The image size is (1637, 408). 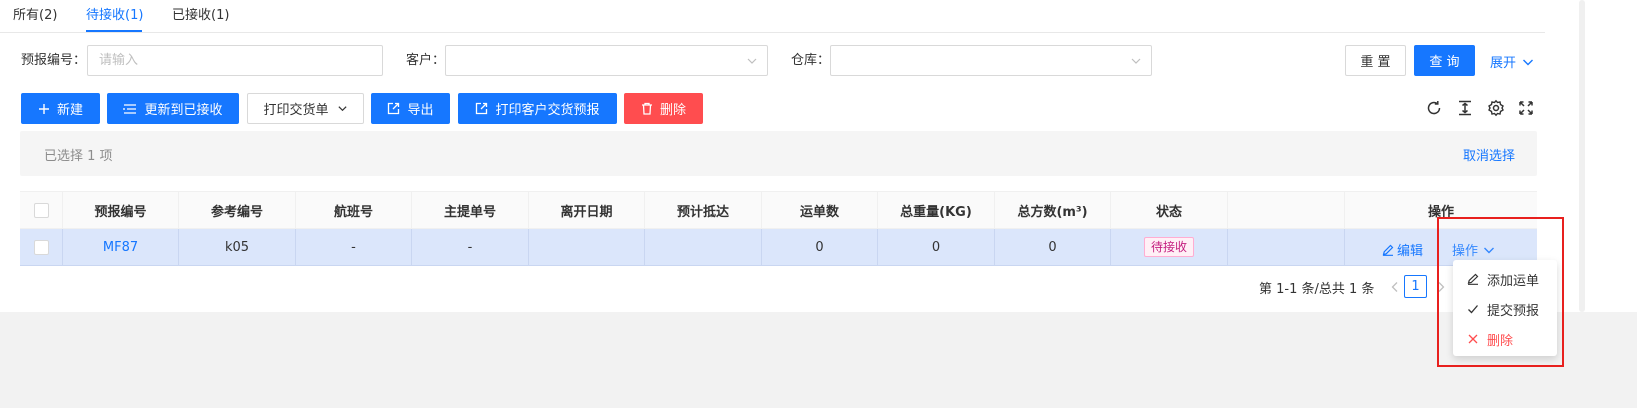 I want to click on edit-button: 编辑, so click(x=1402, y=249).